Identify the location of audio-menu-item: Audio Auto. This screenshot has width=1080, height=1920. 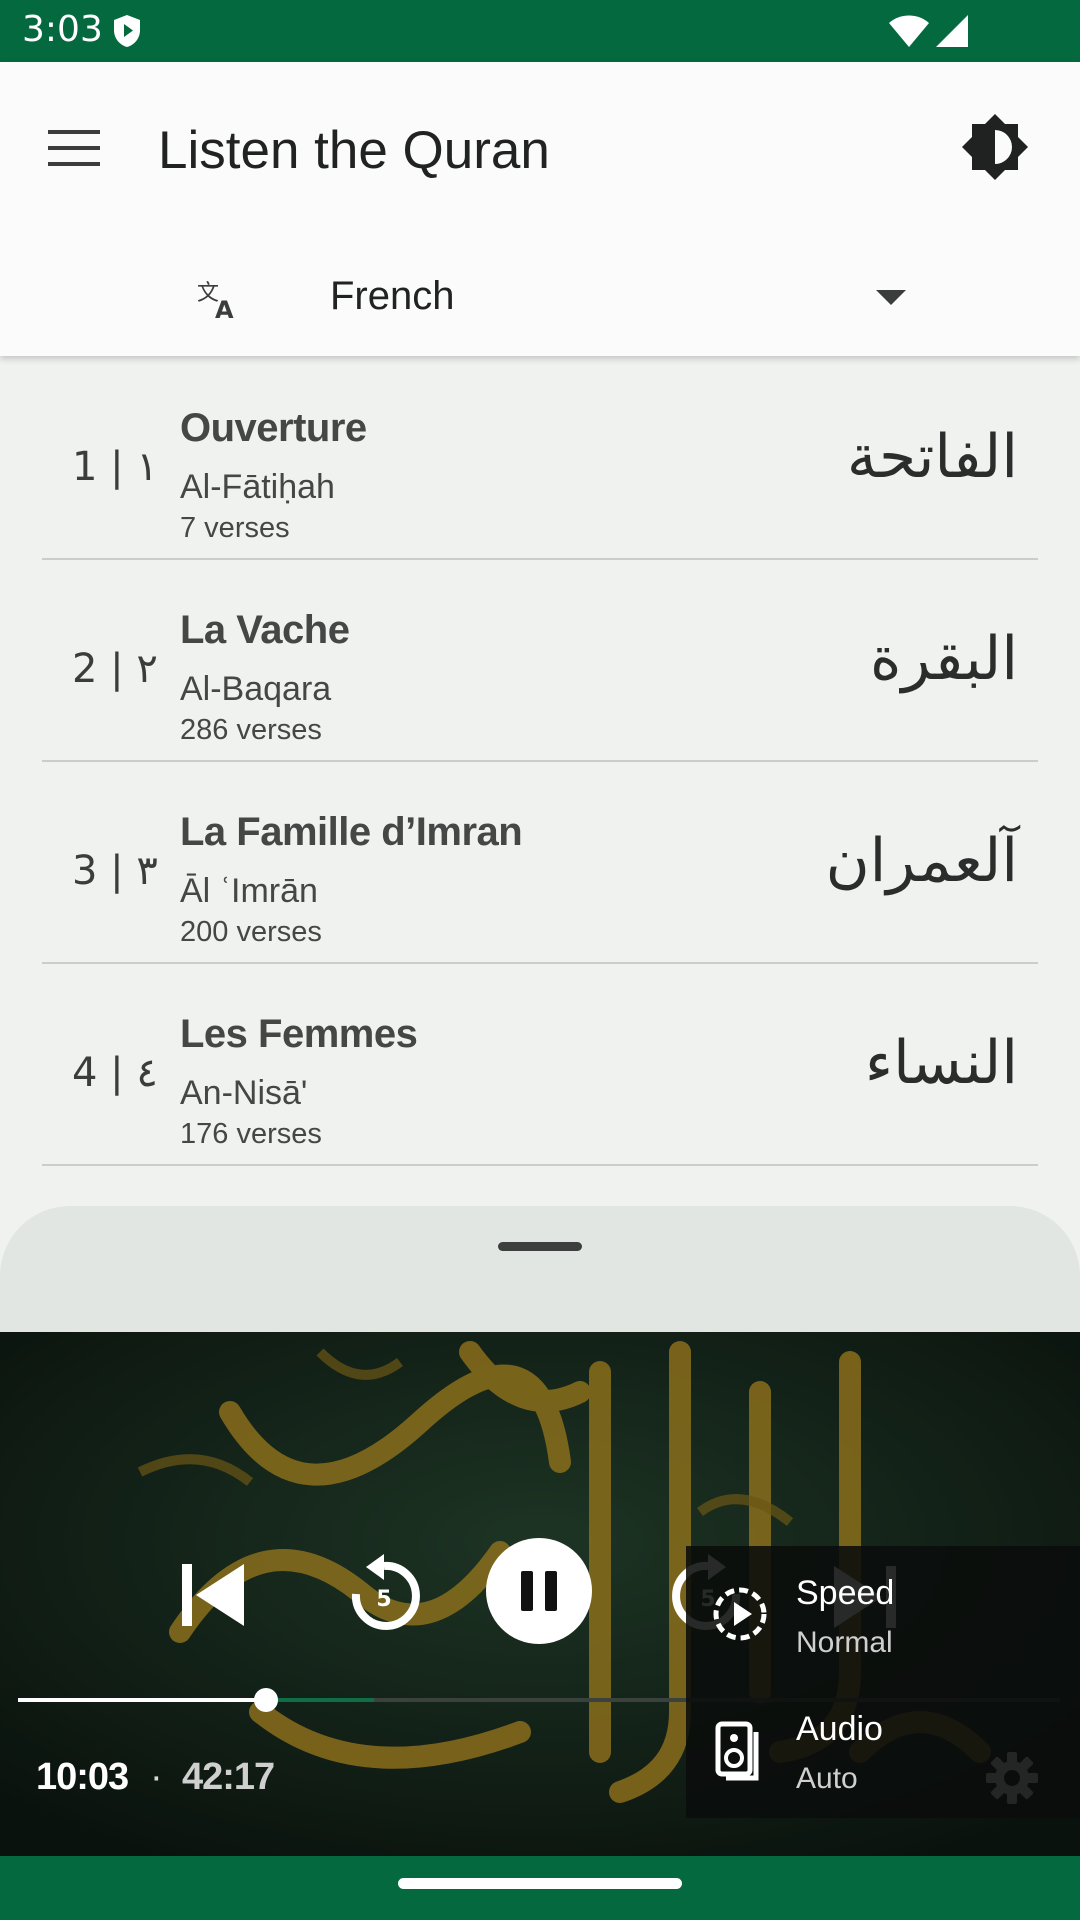
(883, 1750).